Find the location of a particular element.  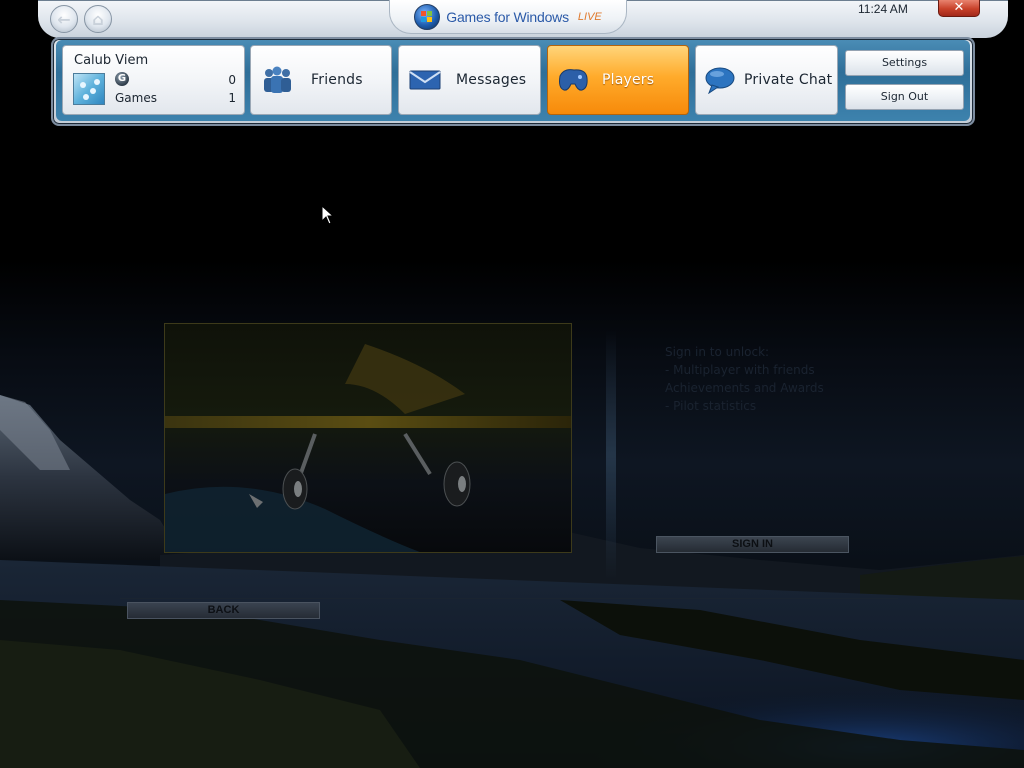

tab-players-label: Players is located at coordinates (628, 80).